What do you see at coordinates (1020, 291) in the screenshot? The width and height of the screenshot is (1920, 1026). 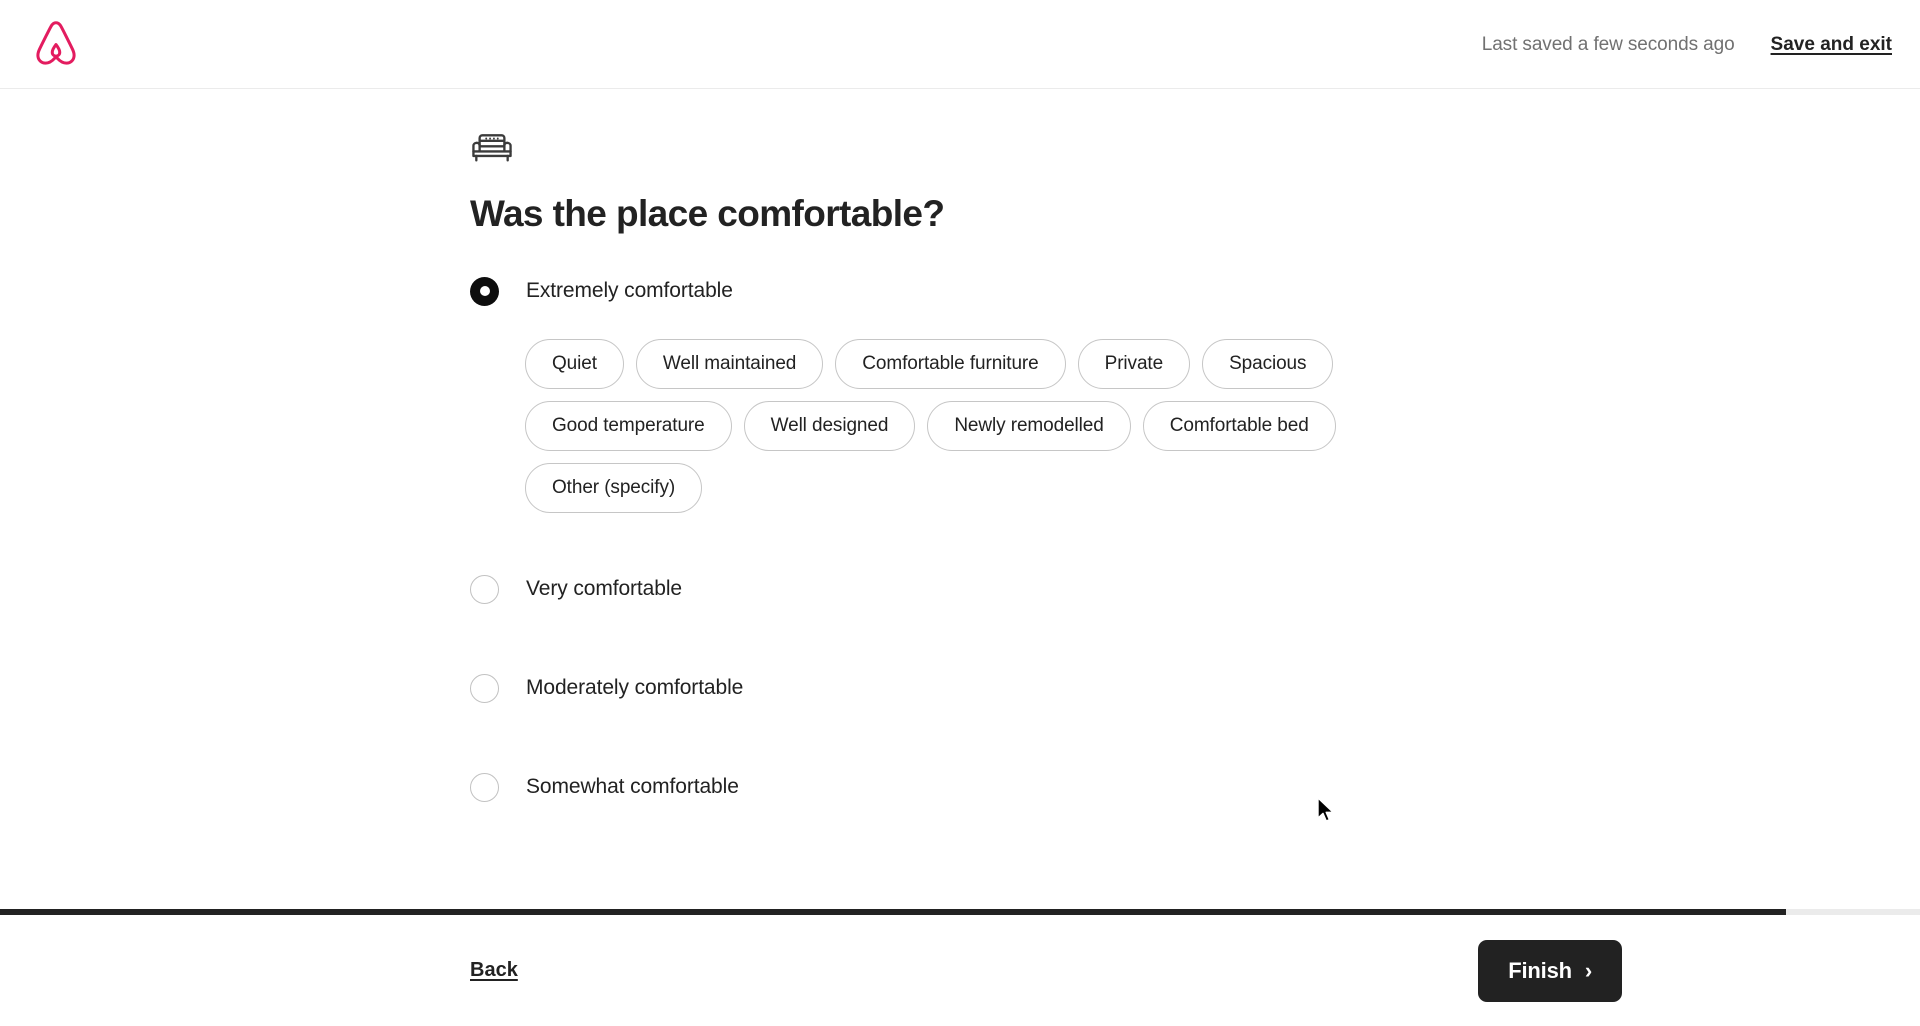 I see `option-extremely-comfortable: Extremely comfortable` at bounding box center [1020, 291].